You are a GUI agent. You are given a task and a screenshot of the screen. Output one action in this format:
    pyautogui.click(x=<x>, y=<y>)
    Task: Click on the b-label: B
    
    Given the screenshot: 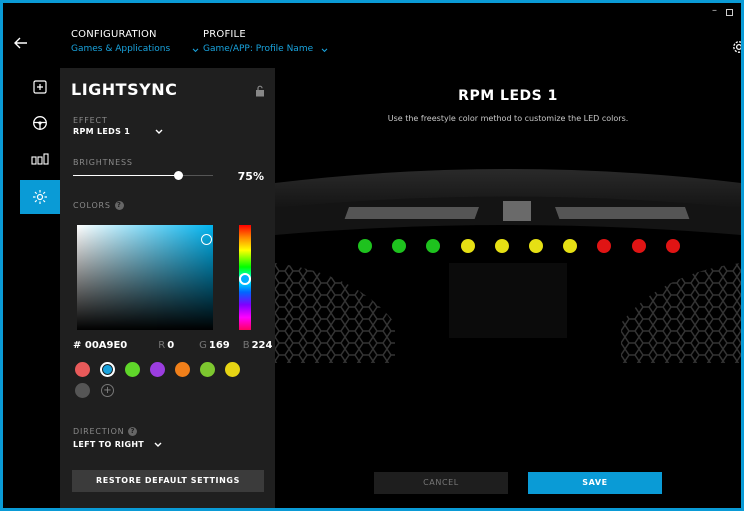 What is the action you would take?
    pyautogui.click(x=246, y=345)
    